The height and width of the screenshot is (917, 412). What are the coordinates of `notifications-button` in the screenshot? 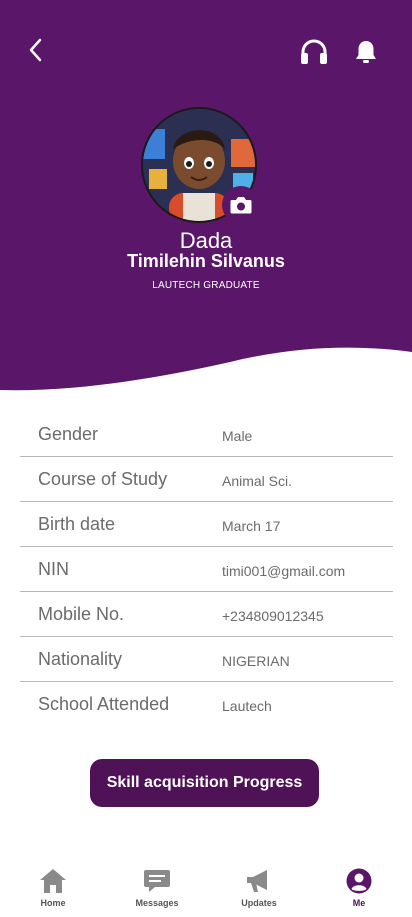 It's located at (366, 52).